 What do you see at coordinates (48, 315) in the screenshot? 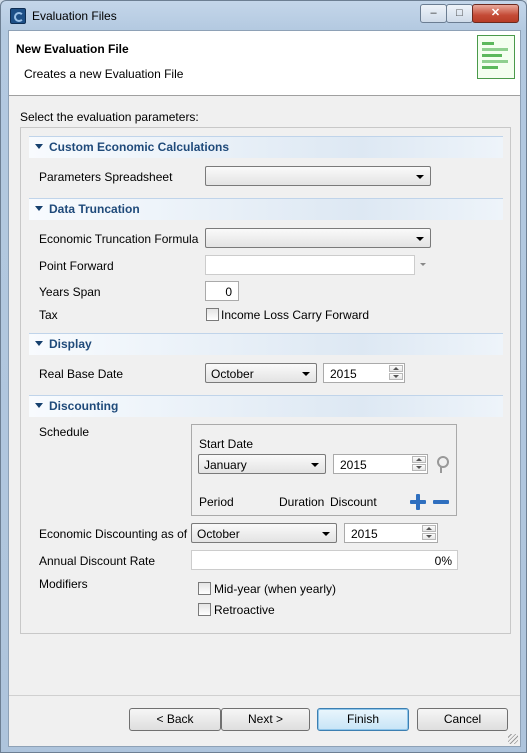
I see `tax-label: Tax` at bounding box center [48, 315].